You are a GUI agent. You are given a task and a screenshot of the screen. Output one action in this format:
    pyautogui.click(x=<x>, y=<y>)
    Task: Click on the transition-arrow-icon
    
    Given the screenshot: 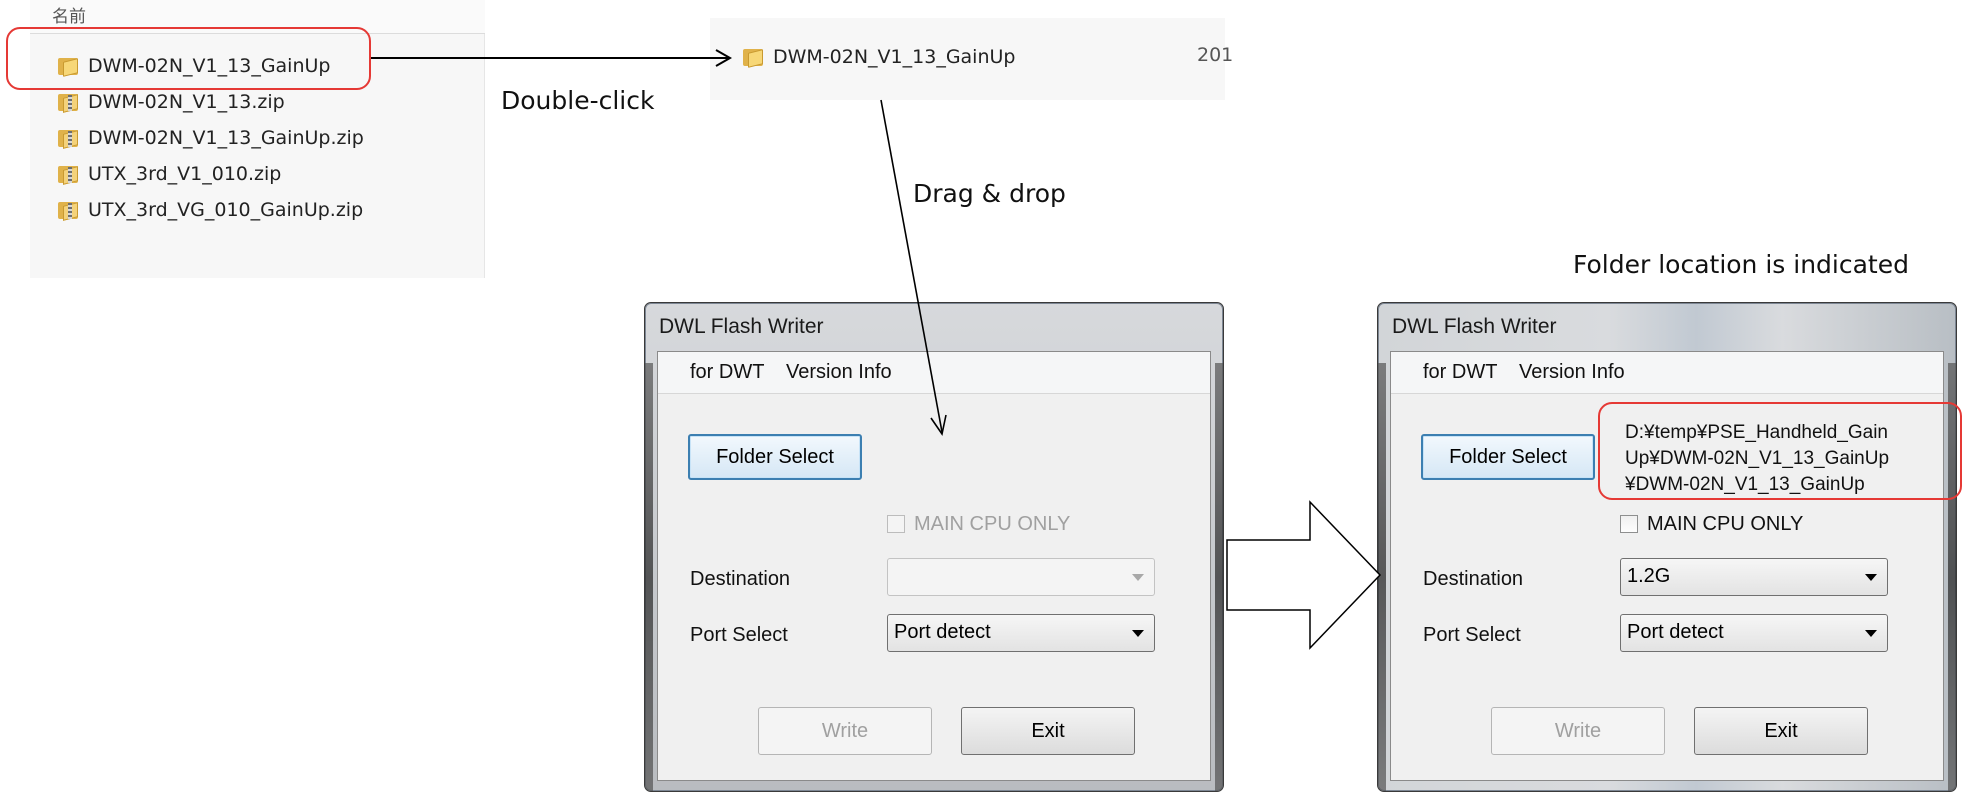 What is the action you would take?
    pyautogui.click(x=1304, y=575)
    